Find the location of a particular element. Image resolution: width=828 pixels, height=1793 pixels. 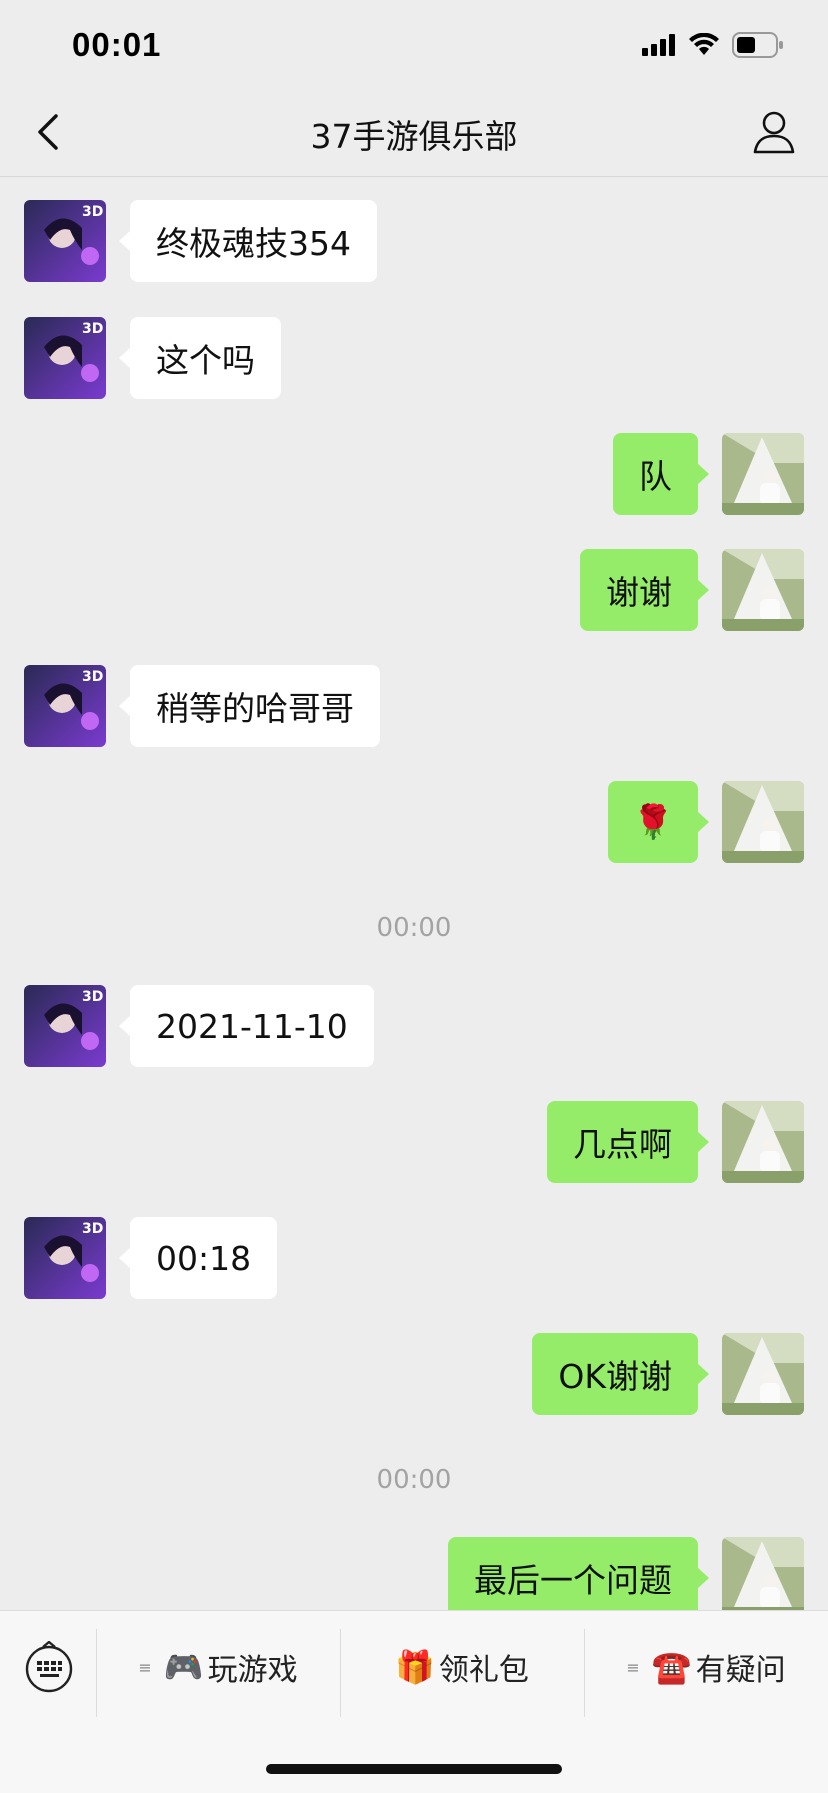

message-row: 3D 这个吗 is located at coordinates (414, 359).